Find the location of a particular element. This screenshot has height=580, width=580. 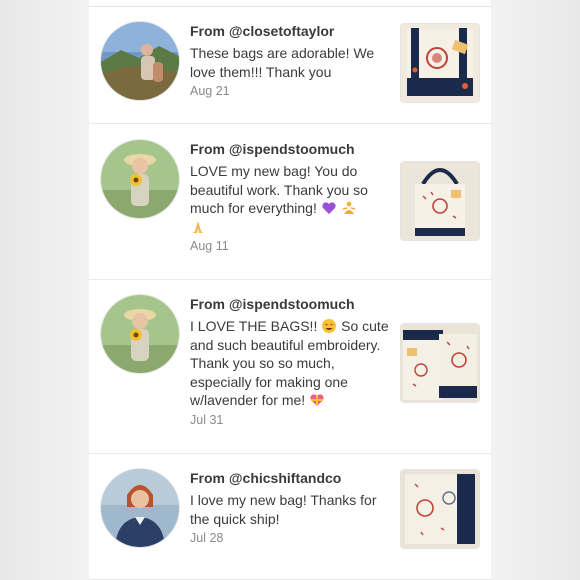

avatar-mountain-photo is located at coordinates (140, 61).